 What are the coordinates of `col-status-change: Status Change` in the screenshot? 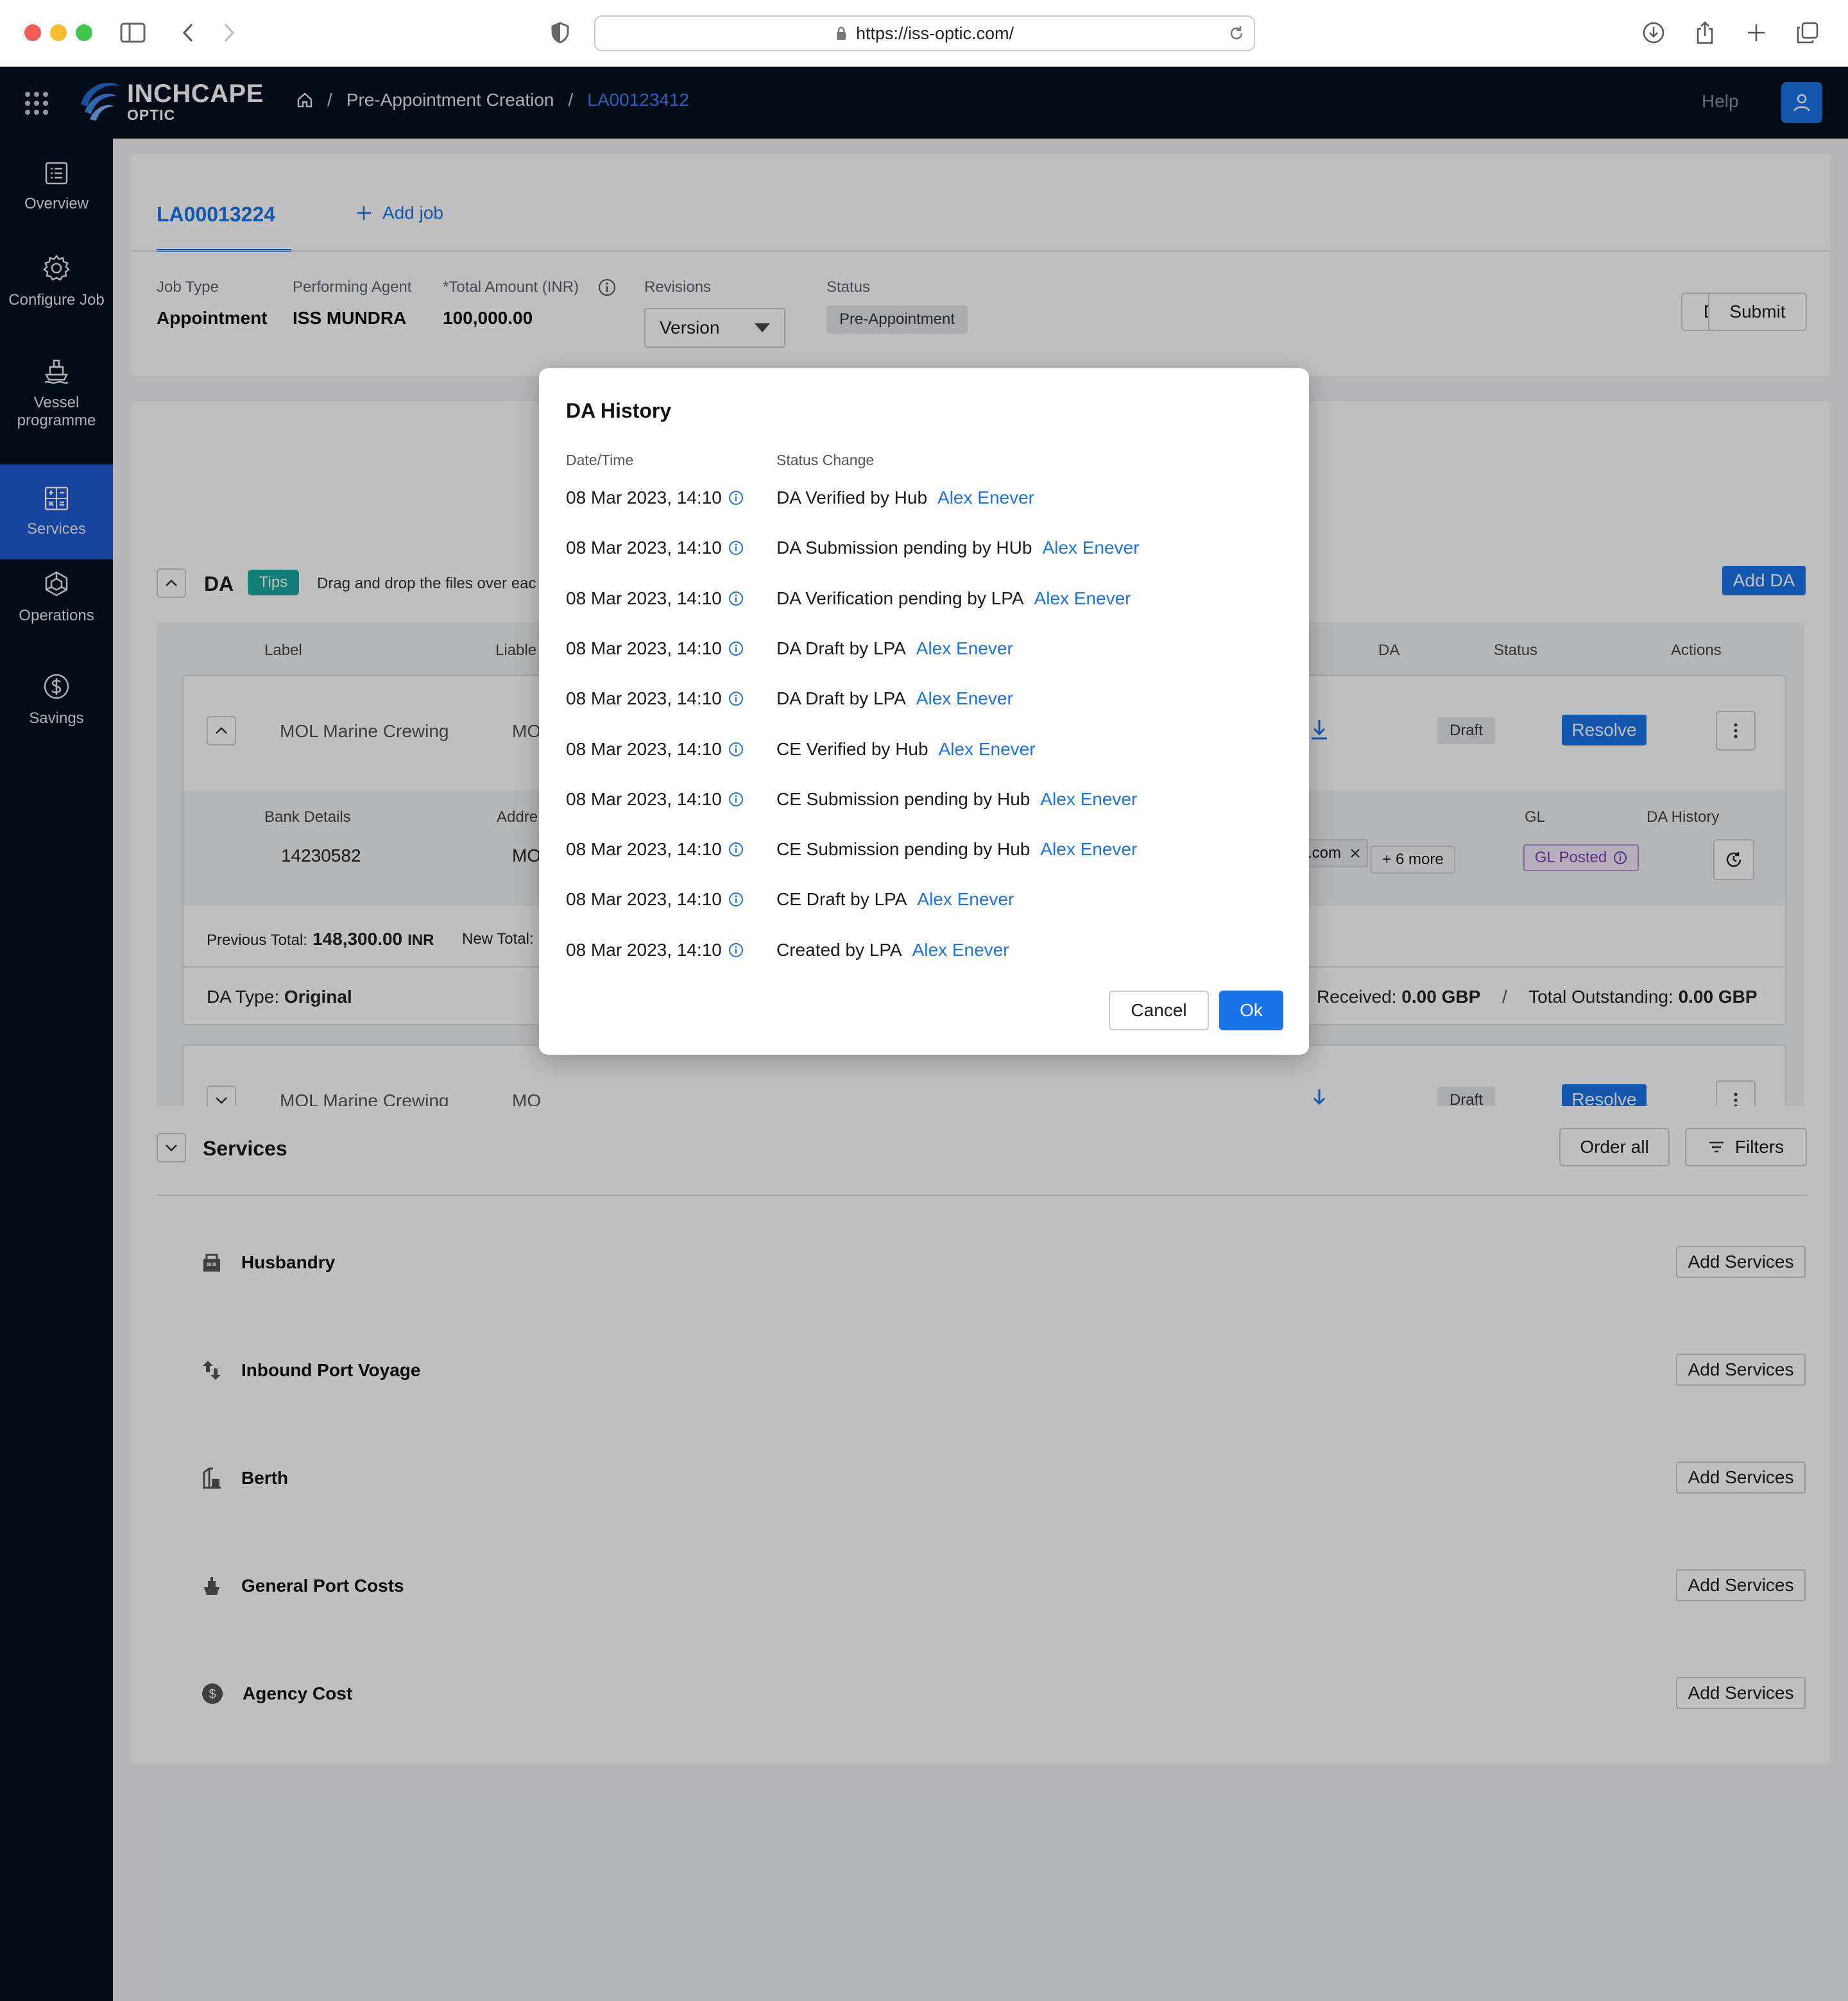 It's located at (826, 460).